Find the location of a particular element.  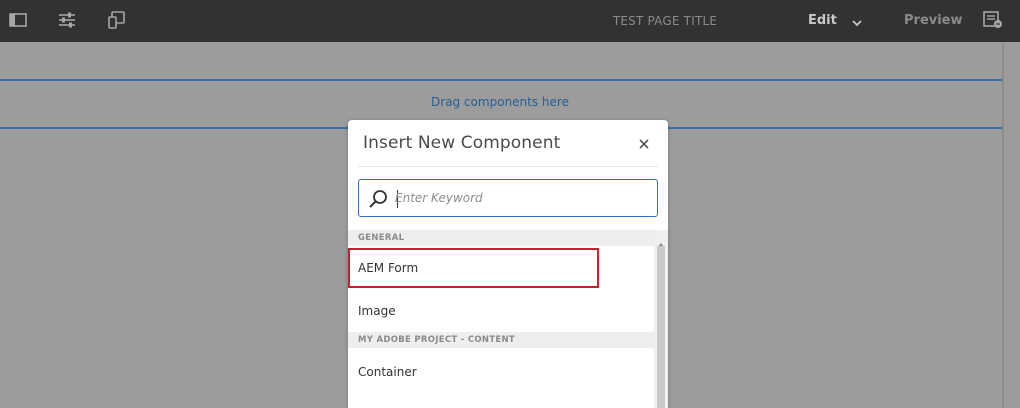

dialog-title: Insert New Component is located at coordinates (462, 143).